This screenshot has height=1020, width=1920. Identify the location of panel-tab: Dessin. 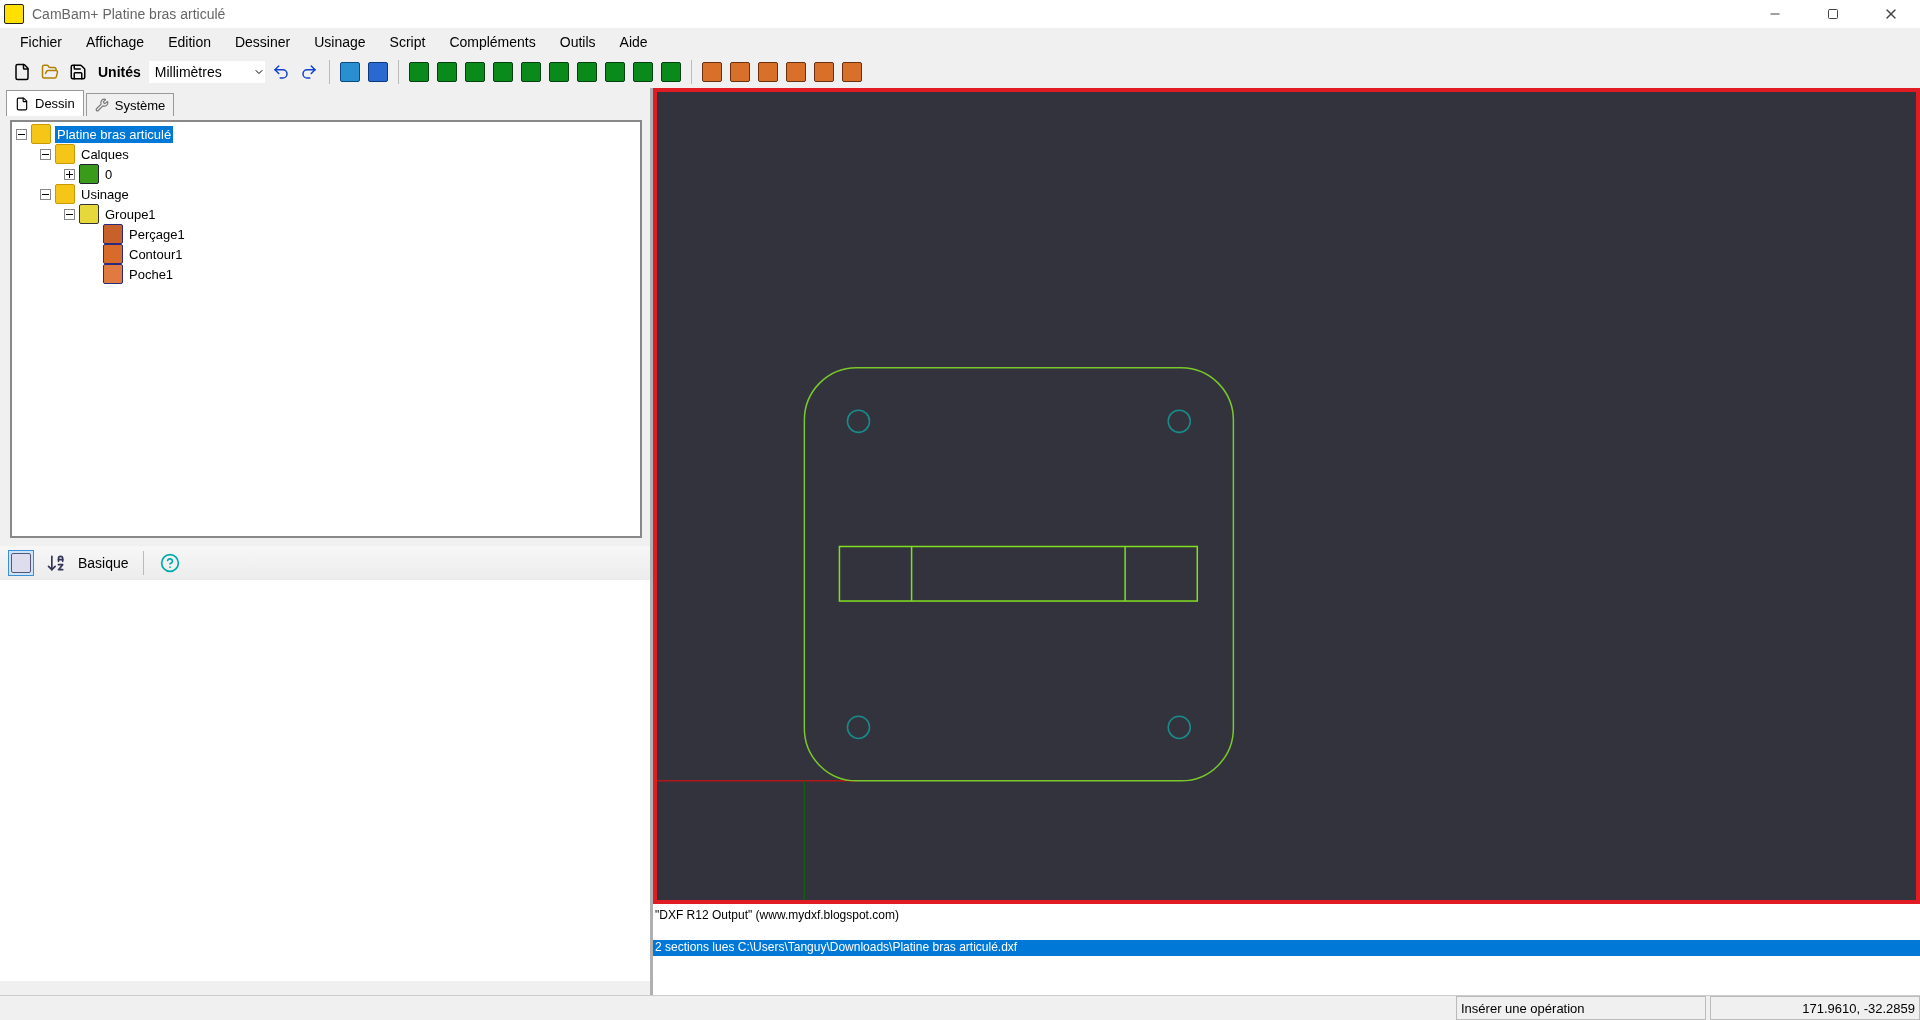
(45, 103).